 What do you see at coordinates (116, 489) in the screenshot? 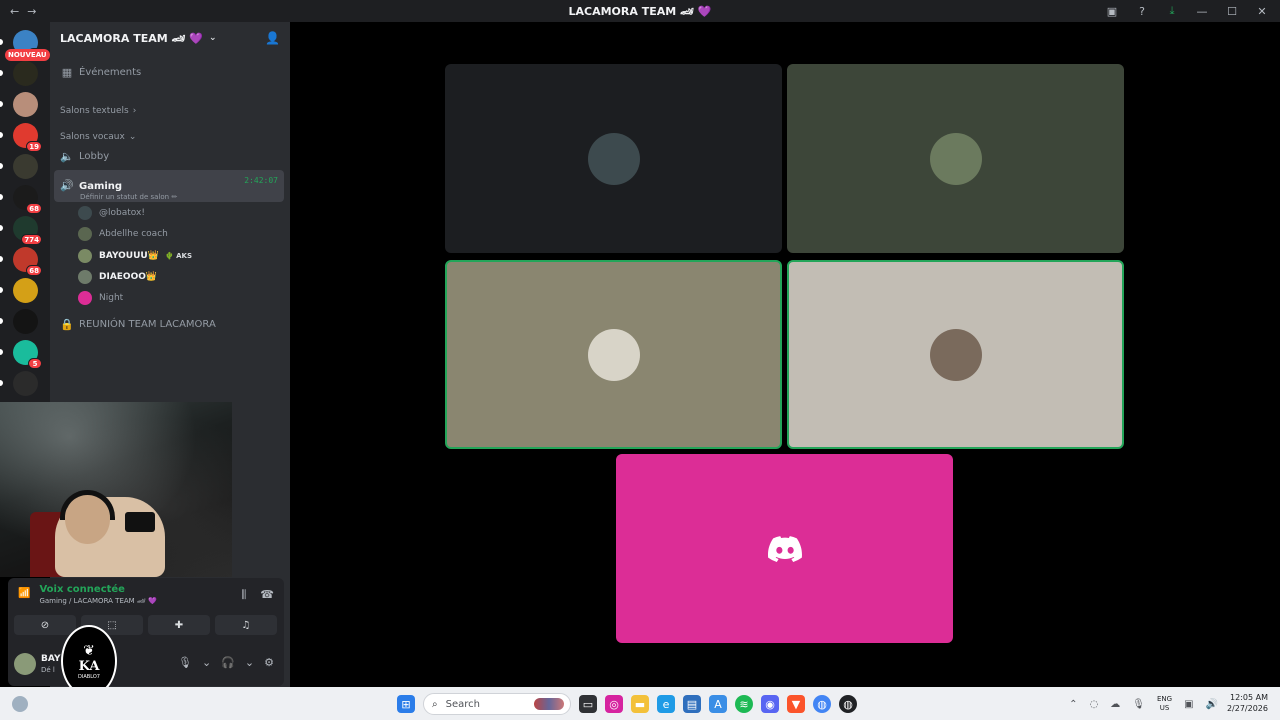
I see `webcam-overlay` at bounding box center [116, 489].